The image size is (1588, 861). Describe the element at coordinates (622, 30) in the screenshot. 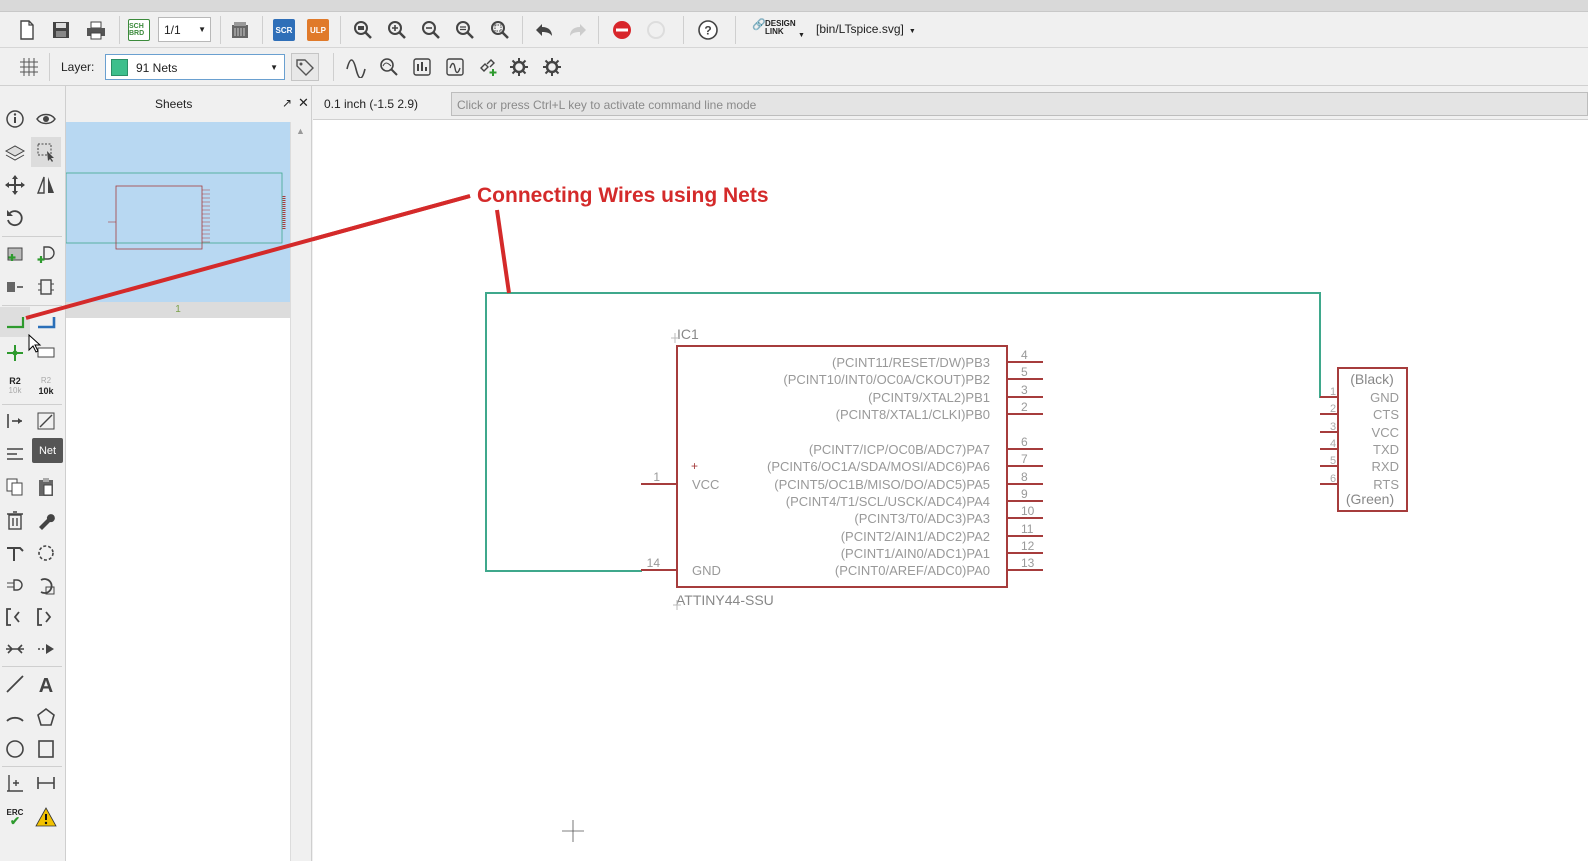

I see `stop-icon` at that location.